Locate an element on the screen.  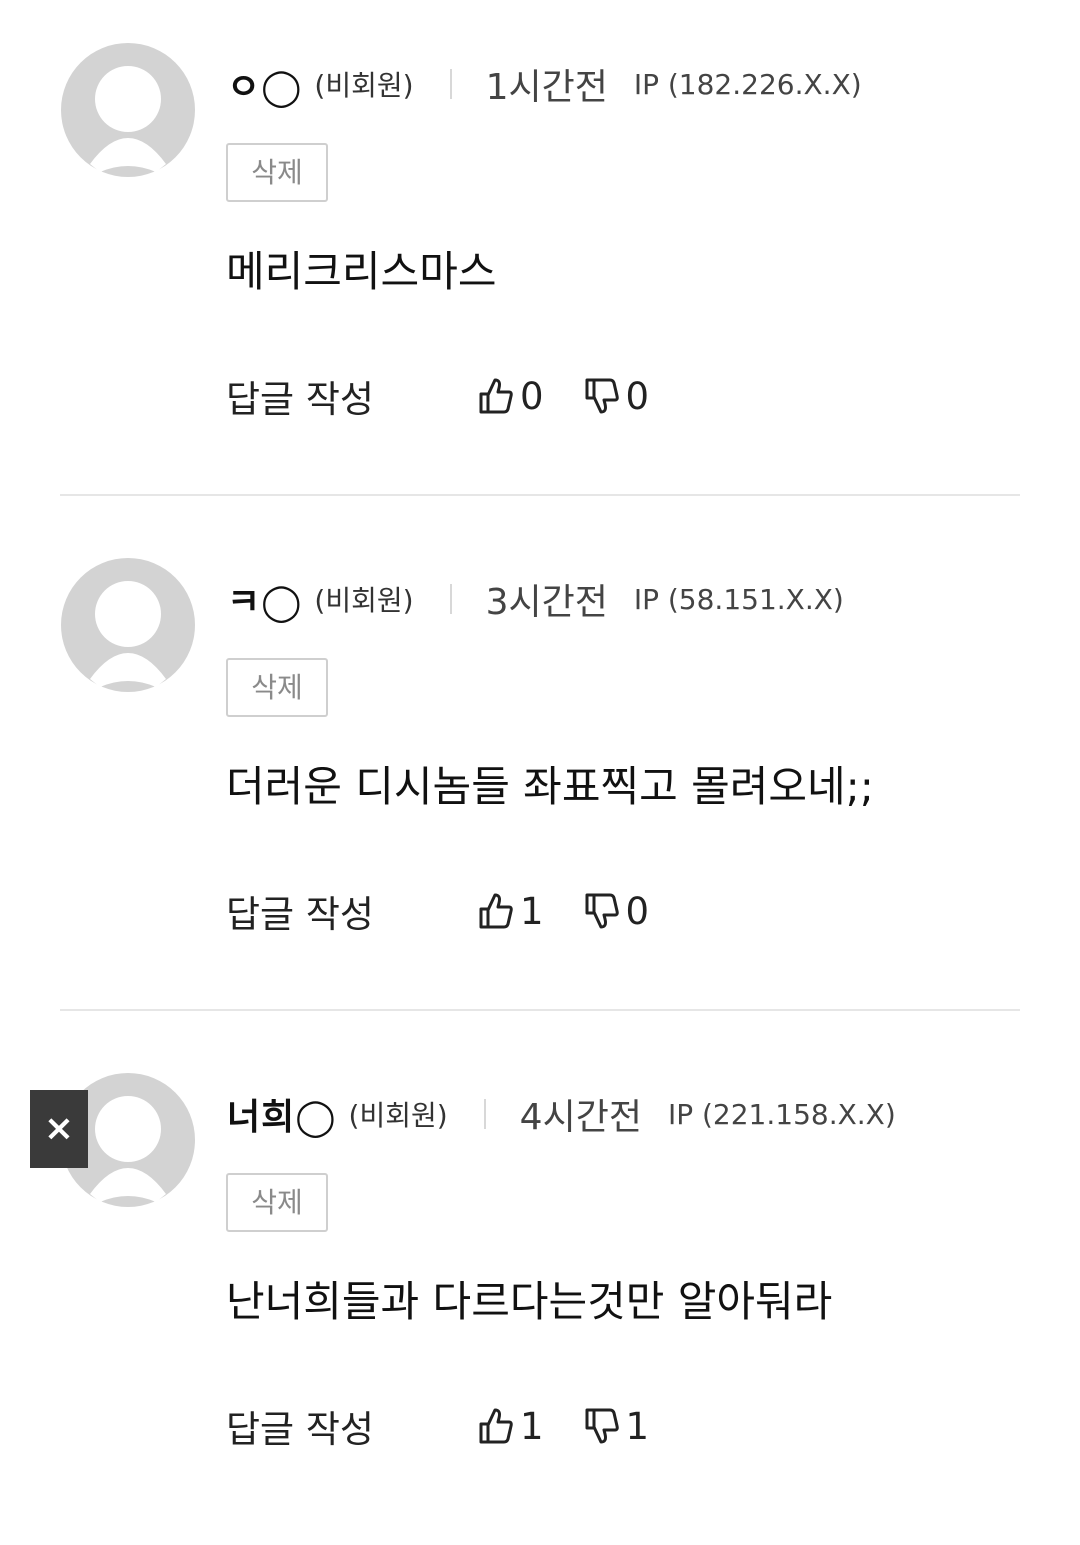
comment-actions: 답글 작성 1 0 is located at coordinates (437, 911).